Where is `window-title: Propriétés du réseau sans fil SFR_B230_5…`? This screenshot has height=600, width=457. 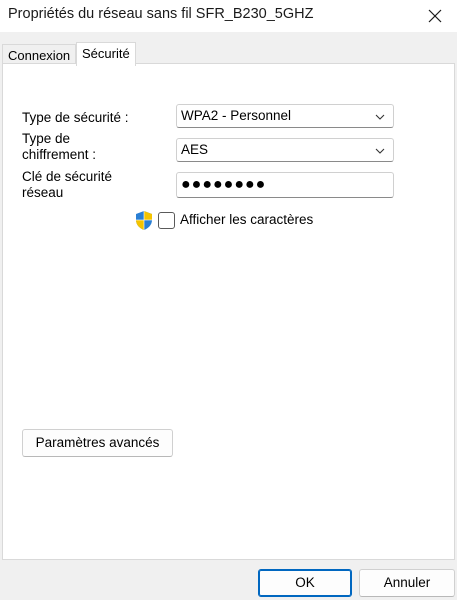
window-title: Propriétés du réseau sans fil SFR_B230_5… is located at coordinates (161, 14).